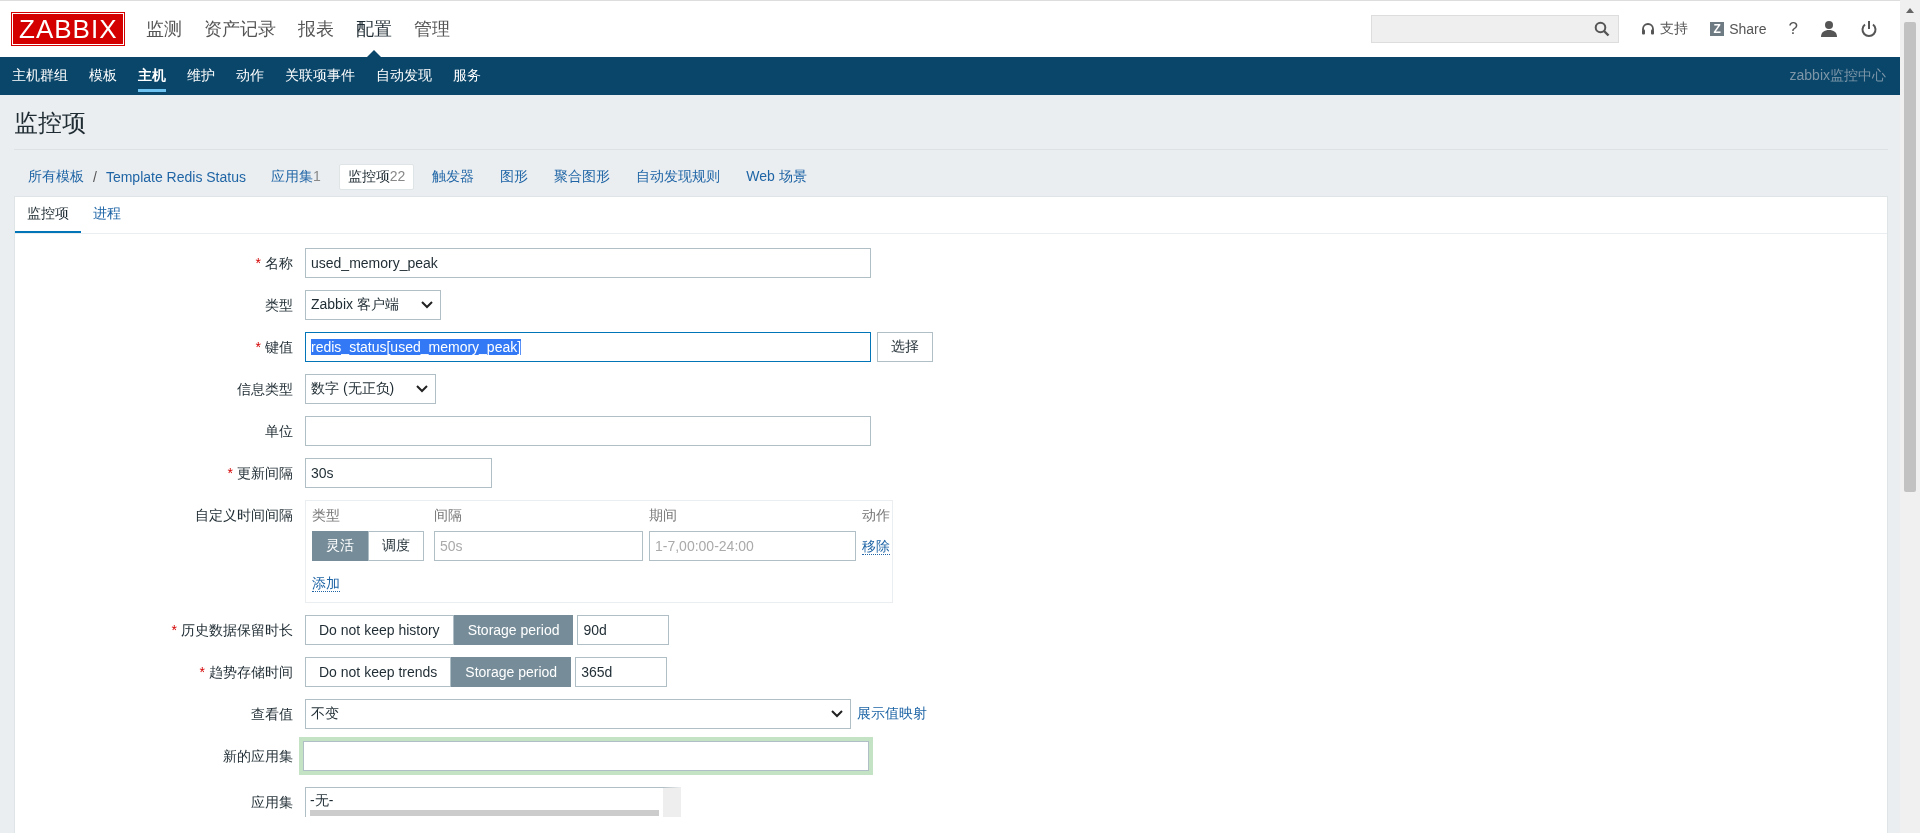 The height and width of the screenshot is (833, 1920). What do you see at coordinates (1738, 29) in the screenshot?
I see `share-link: Z Share` at bounding box center [1738, 29].